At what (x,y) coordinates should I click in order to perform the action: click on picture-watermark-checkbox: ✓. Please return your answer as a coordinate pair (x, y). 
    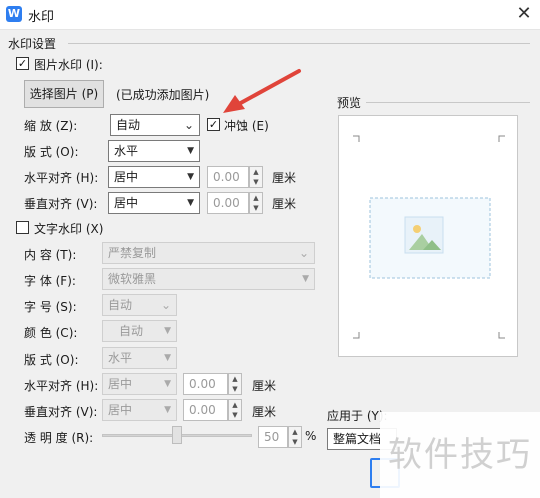
    Looking at the image, I should click on (22, 63).